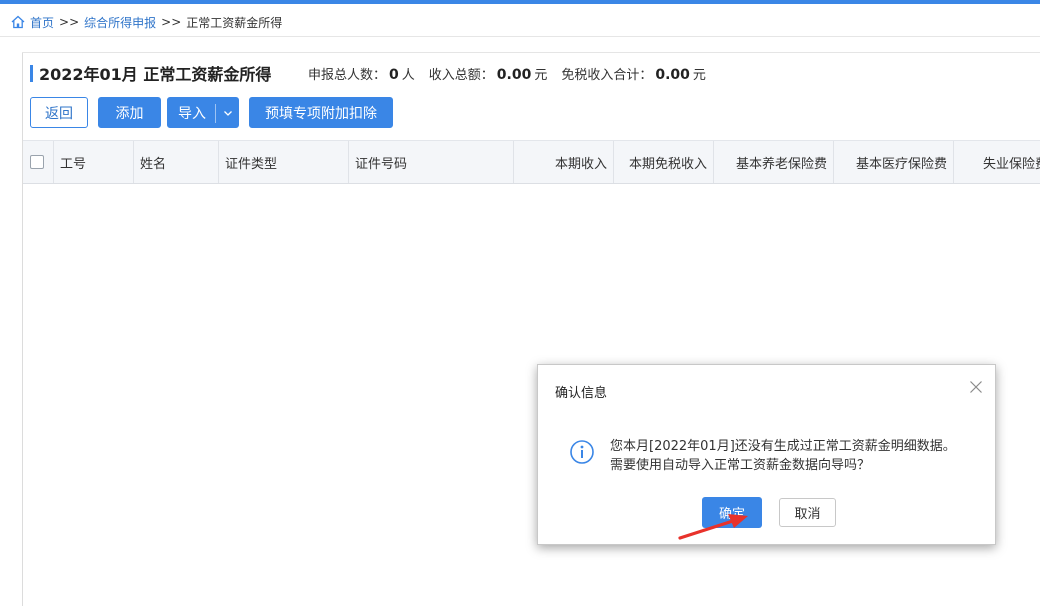 The width and height of the screenshot is (1040, 606). I want to click on chevron-down-icon, so click(228, 113).